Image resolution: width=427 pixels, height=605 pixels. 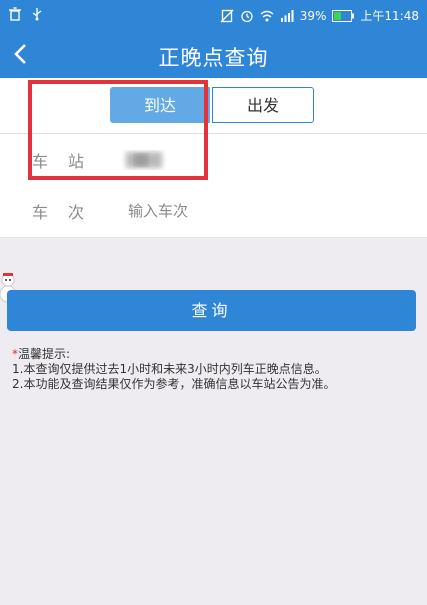 I want to click on signal-icon, so click(x=287, y=15).